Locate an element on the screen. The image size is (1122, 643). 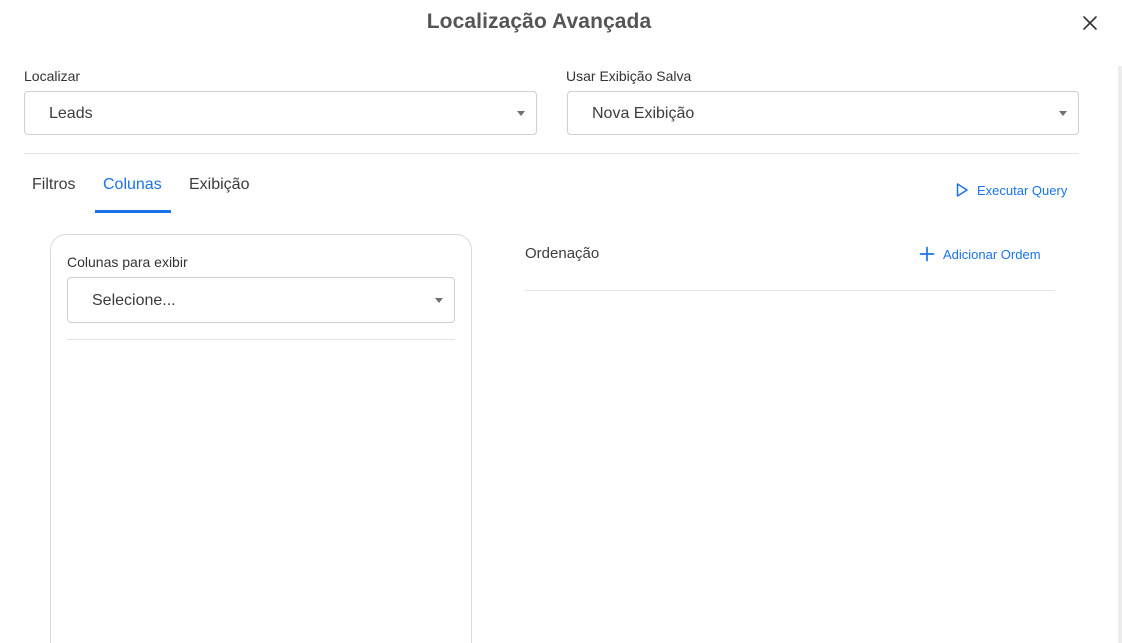
find-select-value: Leads is located at coordinates (71, 113).